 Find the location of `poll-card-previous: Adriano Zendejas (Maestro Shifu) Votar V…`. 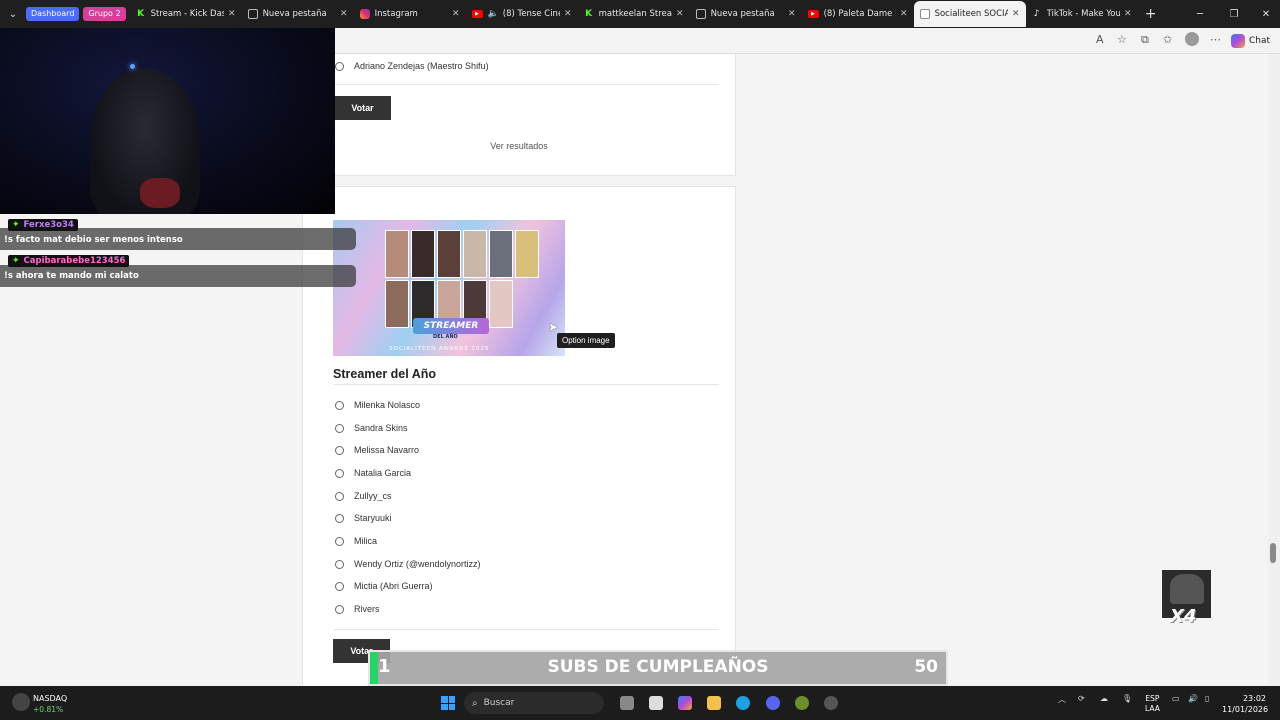

poll-card-previous: Adriano Zendejas (Maestro Shifu) Votar V… is located at coordinates (519, 115).